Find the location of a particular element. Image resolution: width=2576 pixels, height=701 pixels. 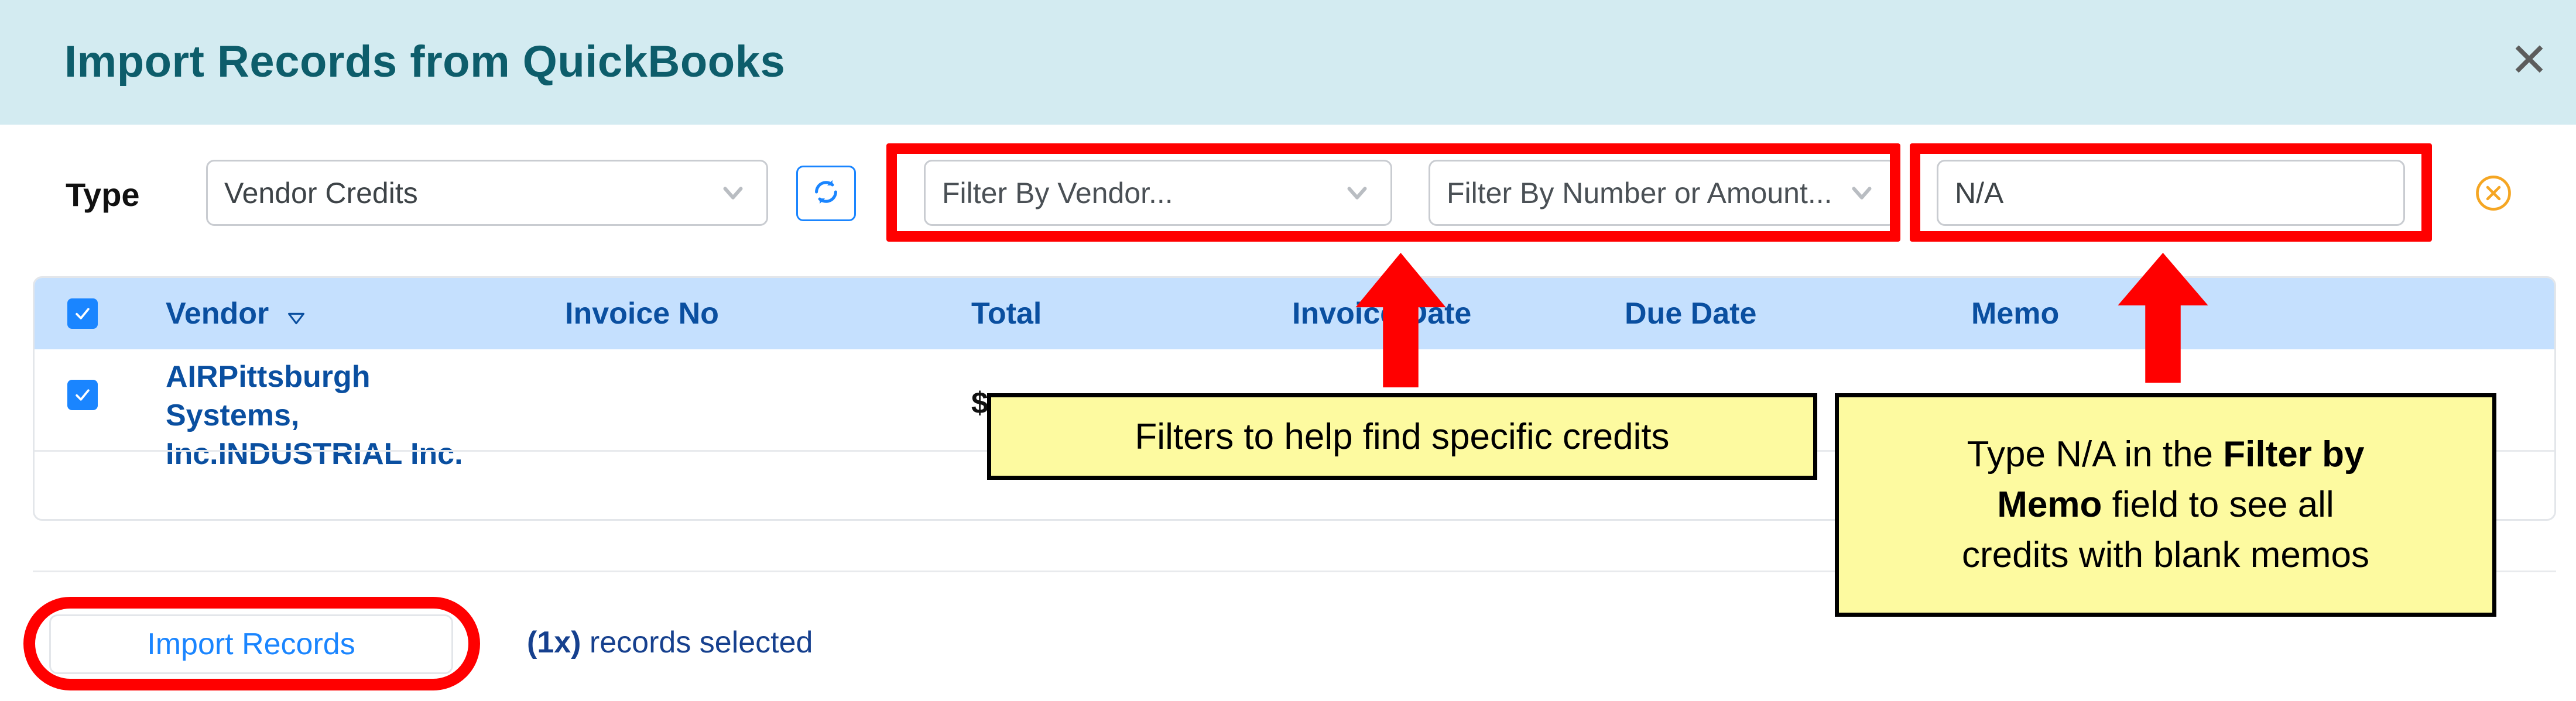

close-icon: ✕ is located at coordinates (2529, 60).